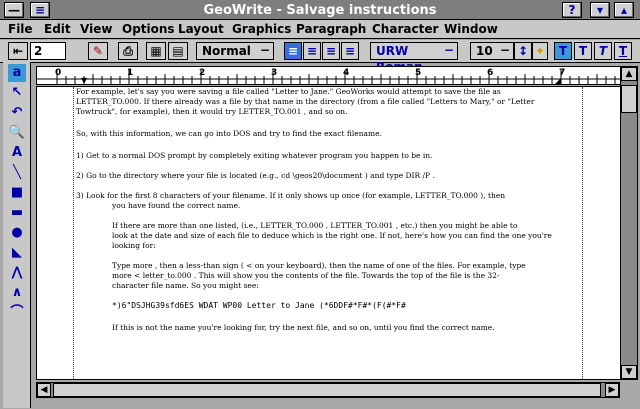 The height and width of the screenshot is (409, 640). Describe the element at coordinates (583, 51) in the screenshot. I see `text-style-bold-button: T` at that location.